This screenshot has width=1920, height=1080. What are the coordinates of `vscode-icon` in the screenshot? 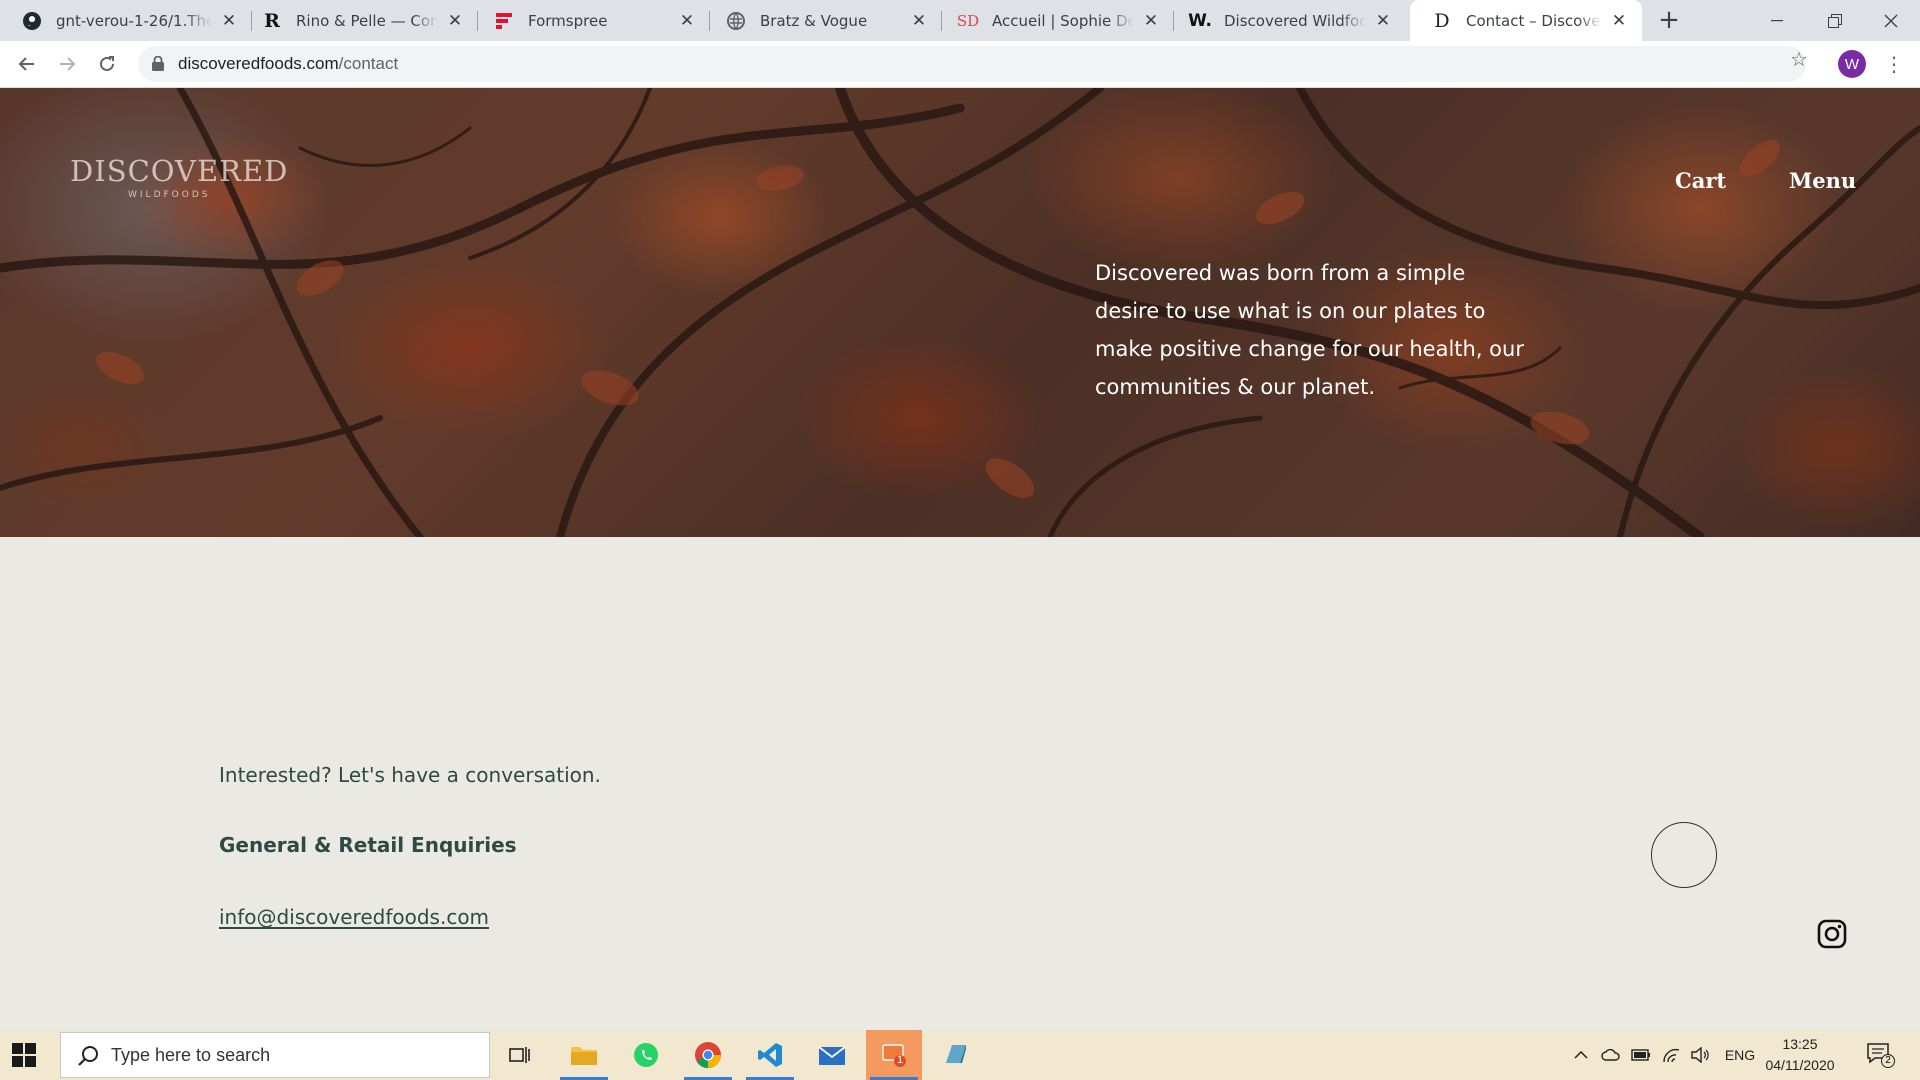 It's located at (770, 1055).